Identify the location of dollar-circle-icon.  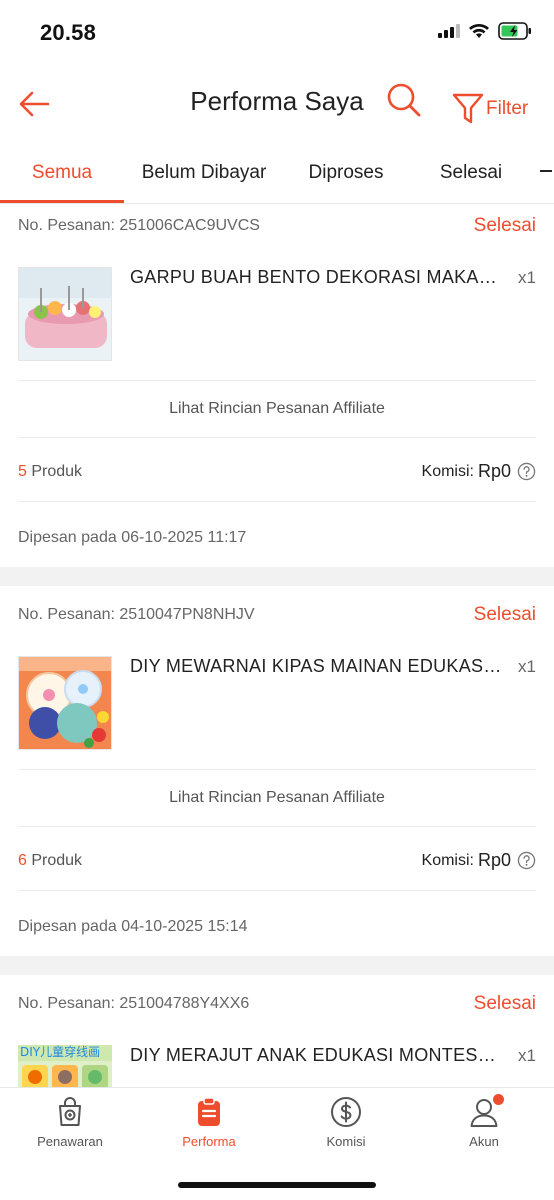
(346, 1112).